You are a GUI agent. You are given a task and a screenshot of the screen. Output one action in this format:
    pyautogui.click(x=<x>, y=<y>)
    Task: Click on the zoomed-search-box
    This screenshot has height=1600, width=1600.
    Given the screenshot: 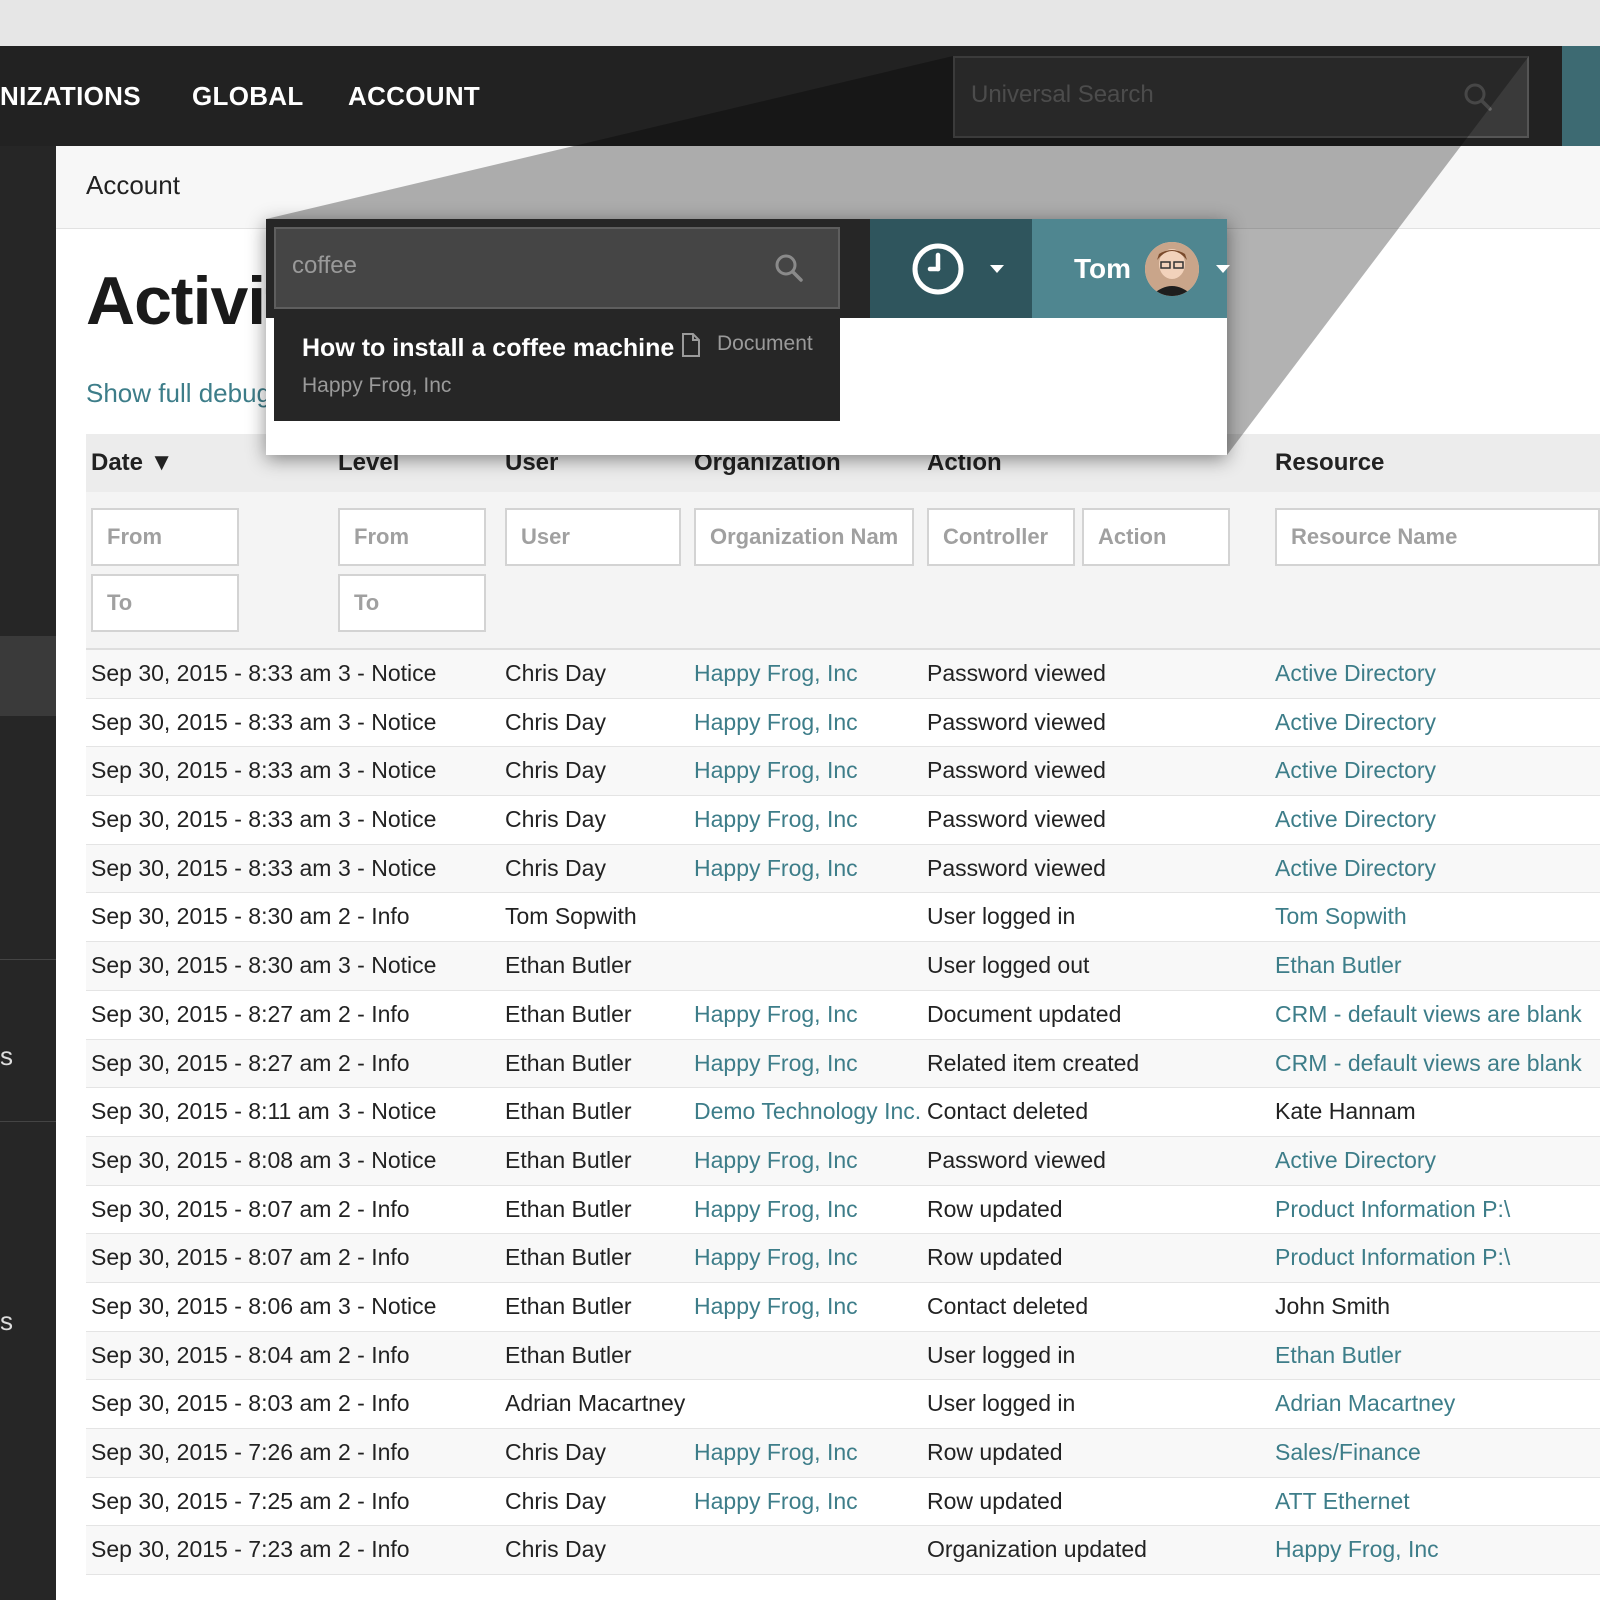 What is the action you would take?
    pyautogui.click(x=557, y=268)
    